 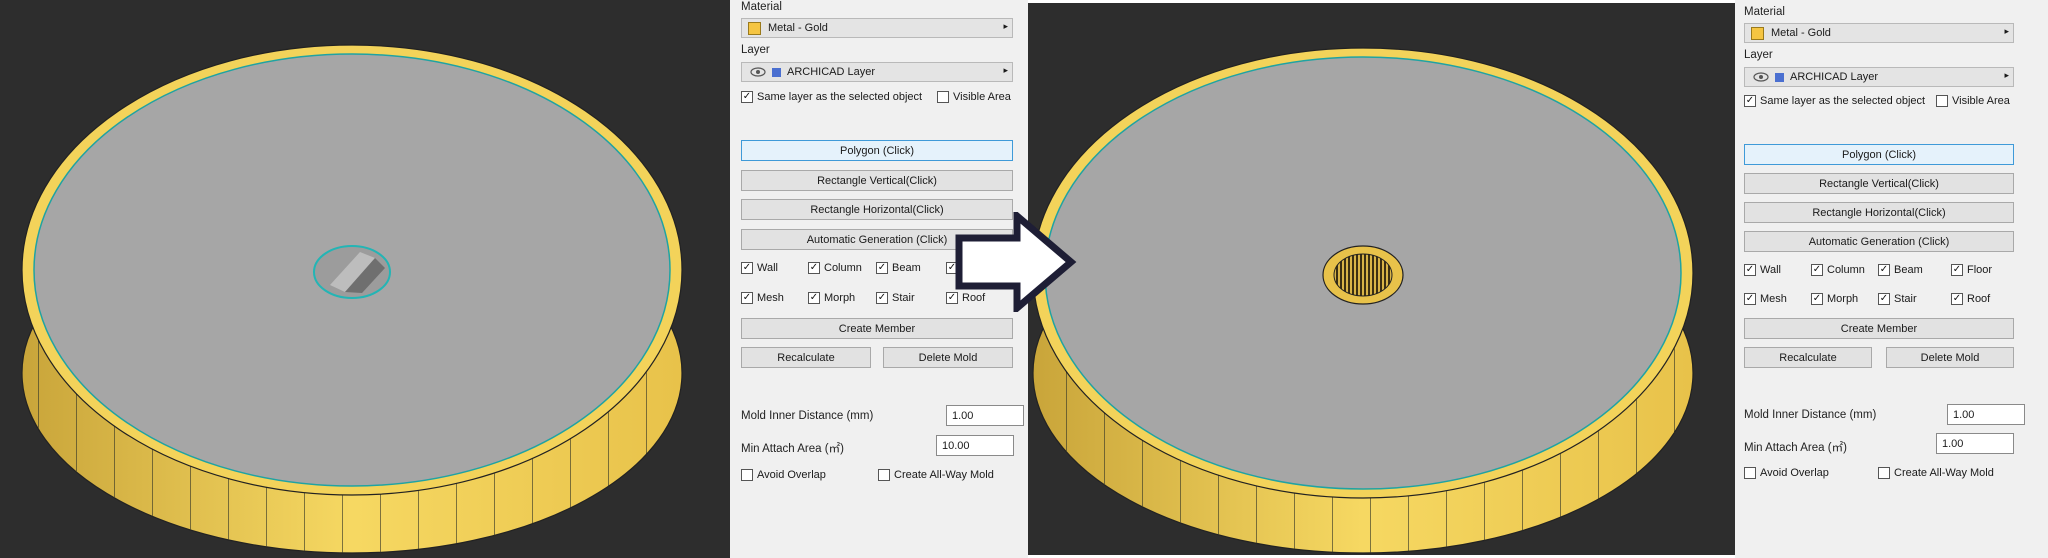 I want to click on rectangle-horizontal-button: Rectangle Horizontal(Click), so click(x=1879, y=212).